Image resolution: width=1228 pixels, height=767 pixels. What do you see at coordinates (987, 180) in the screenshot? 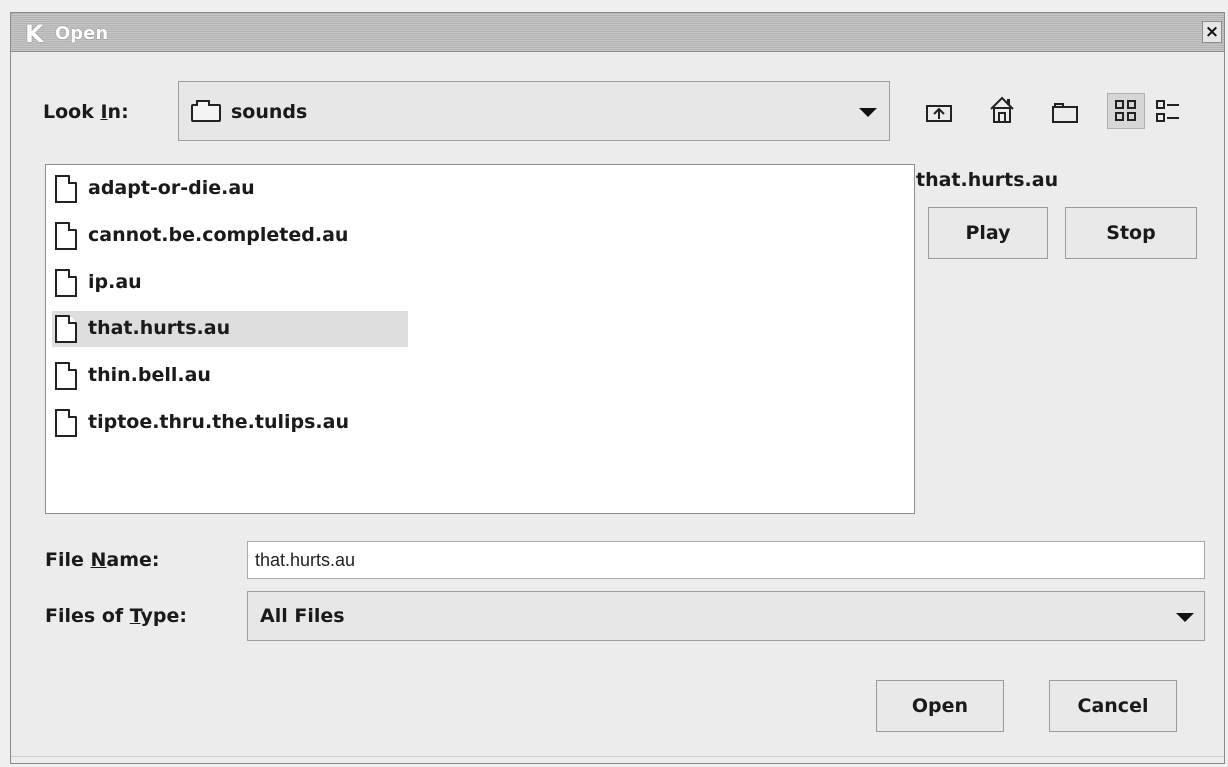
I see `preview-file-name: that.hurts.au` at bounding box center [987, 180].